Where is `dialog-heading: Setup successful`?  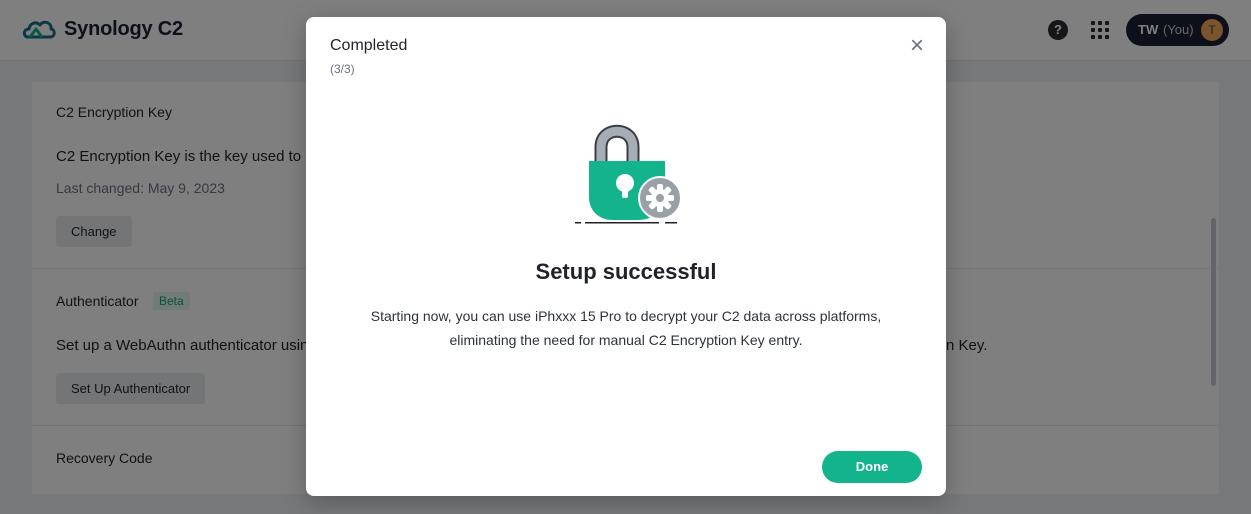
dialog-heading: Setup successful is located at coordinates (626, 271).